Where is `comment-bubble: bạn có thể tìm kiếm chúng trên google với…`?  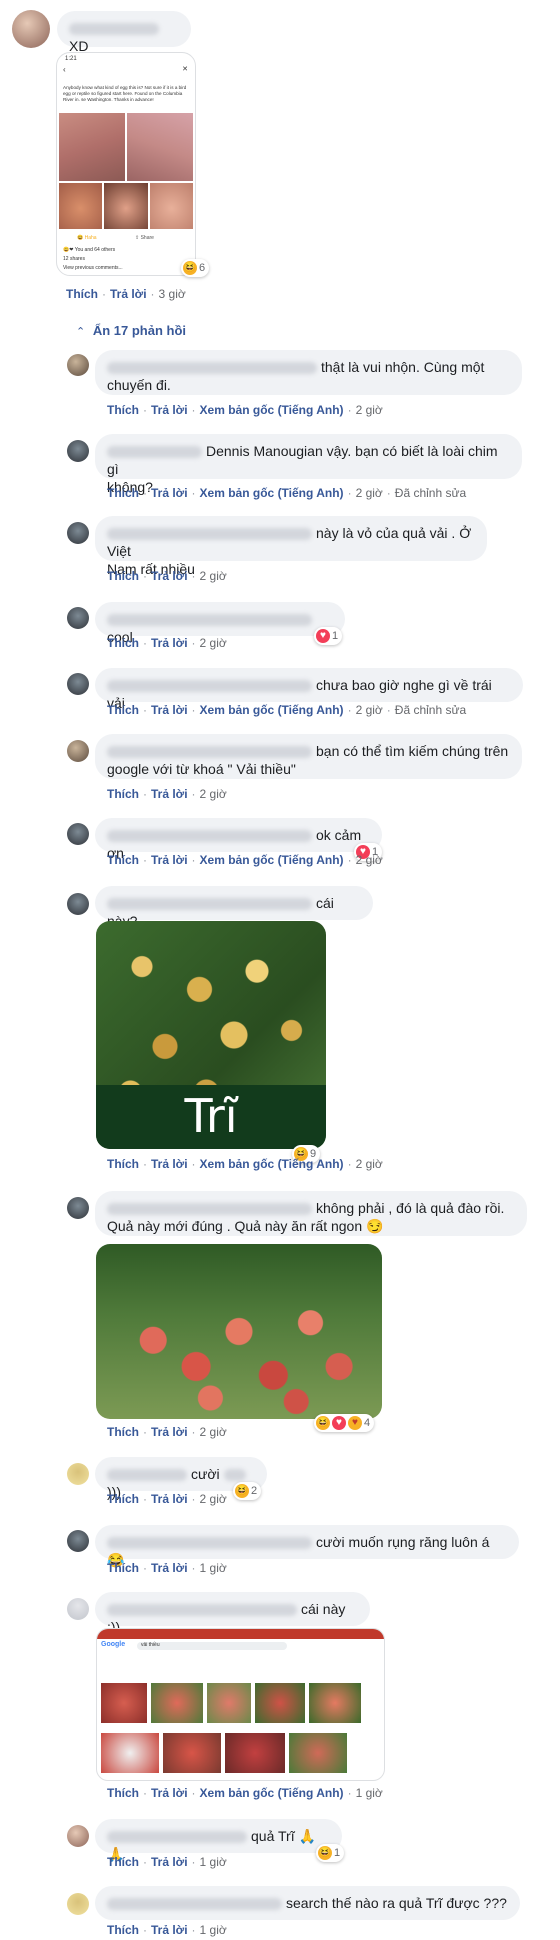 comment-bubble: bạn có thể tìm kiếm chúng trên google với… is located at coordinates (308, 756).